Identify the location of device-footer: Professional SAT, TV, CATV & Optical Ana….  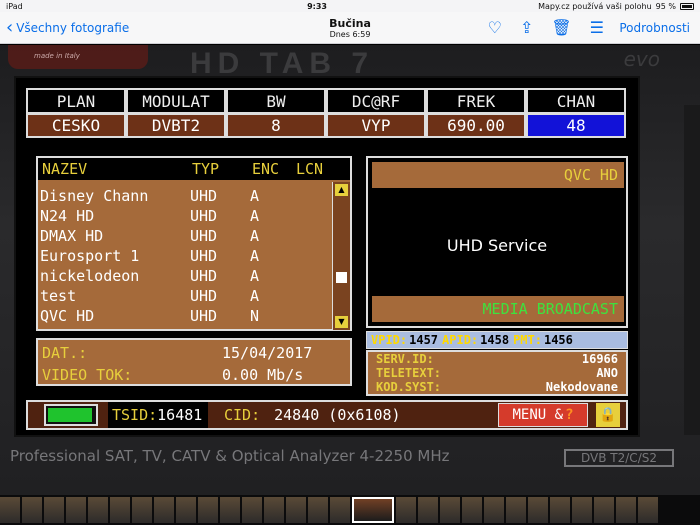
(230, 456).